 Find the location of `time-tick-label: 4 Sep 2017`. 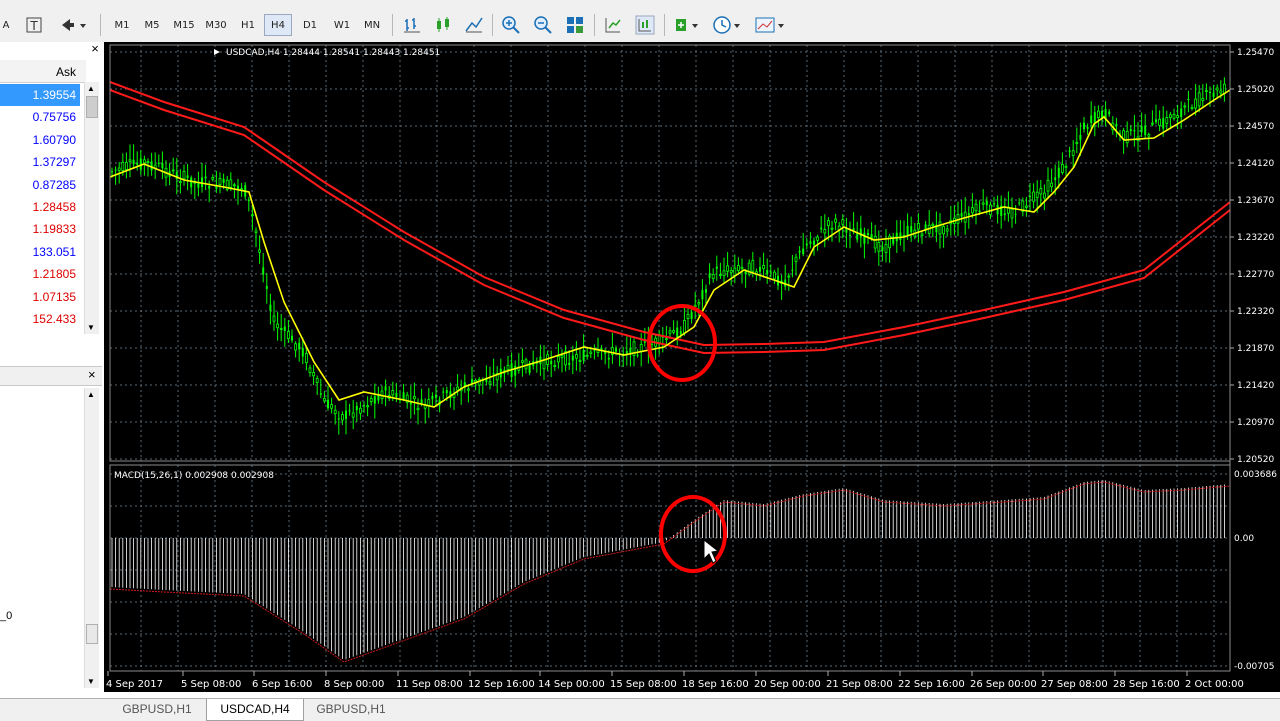

time-tick-label: 4 Sep 2017 is located at coordinates (134, 684).